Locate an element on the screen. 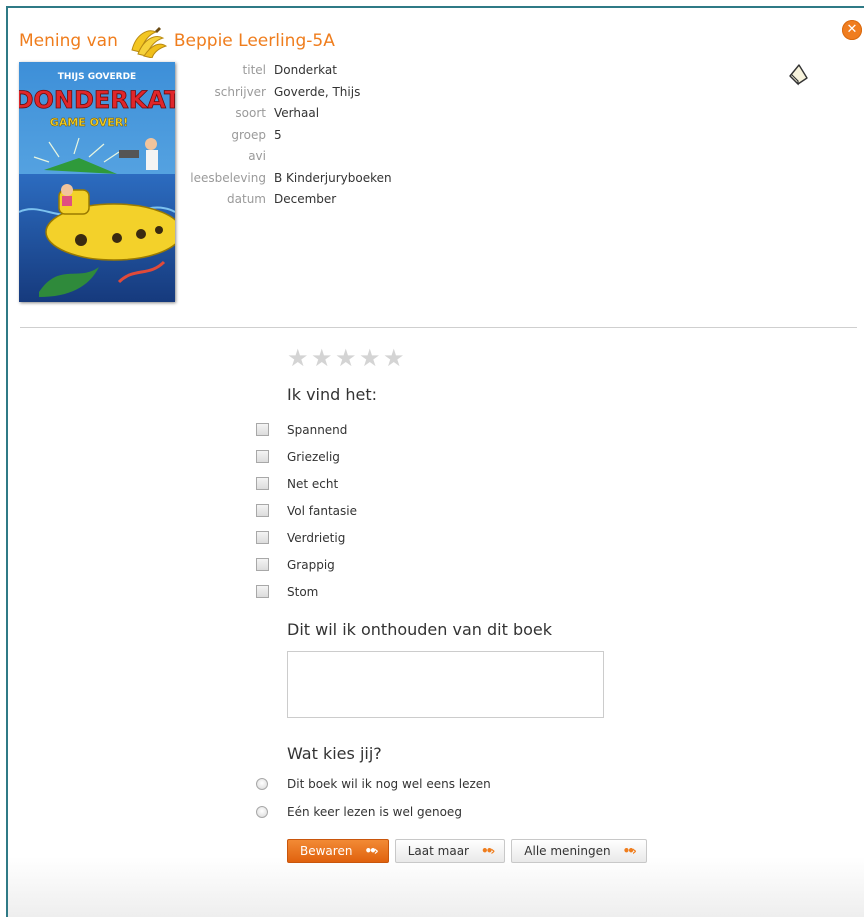  detail-row: datum December is located at coordinates (325, 200).